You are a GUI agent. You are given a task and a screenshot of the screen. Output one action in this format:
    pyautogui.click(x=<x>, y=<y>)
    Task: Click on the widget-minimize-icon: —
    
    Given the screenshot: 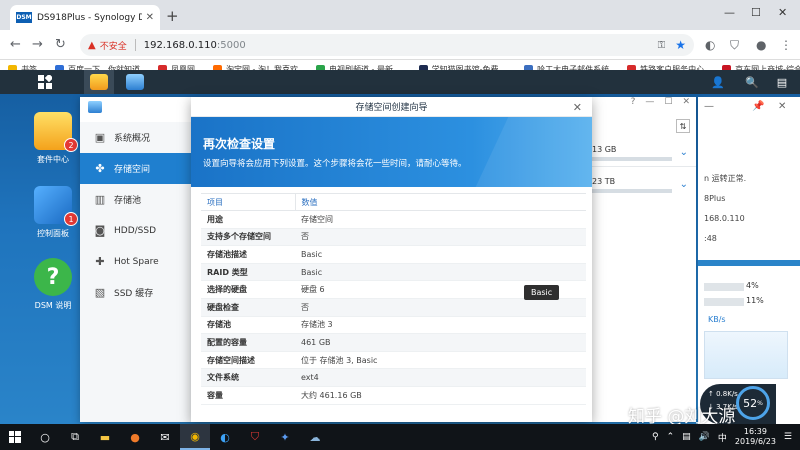 What is the action you would take?
    pyautogui.click(x=709, y=106)
    